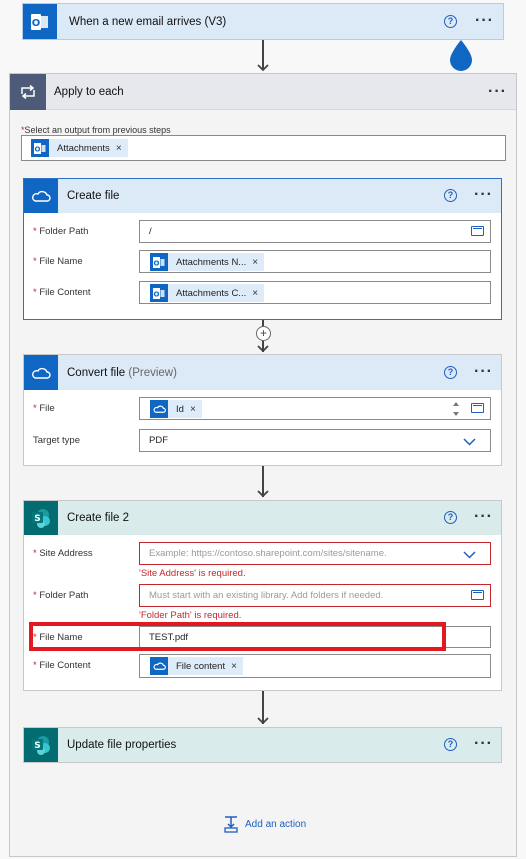 The width and height of the screenshot is (526, 859). Describe the element at coordinates (56, 440) in the screenshot. I see `target-type-label: Target type` at that location.